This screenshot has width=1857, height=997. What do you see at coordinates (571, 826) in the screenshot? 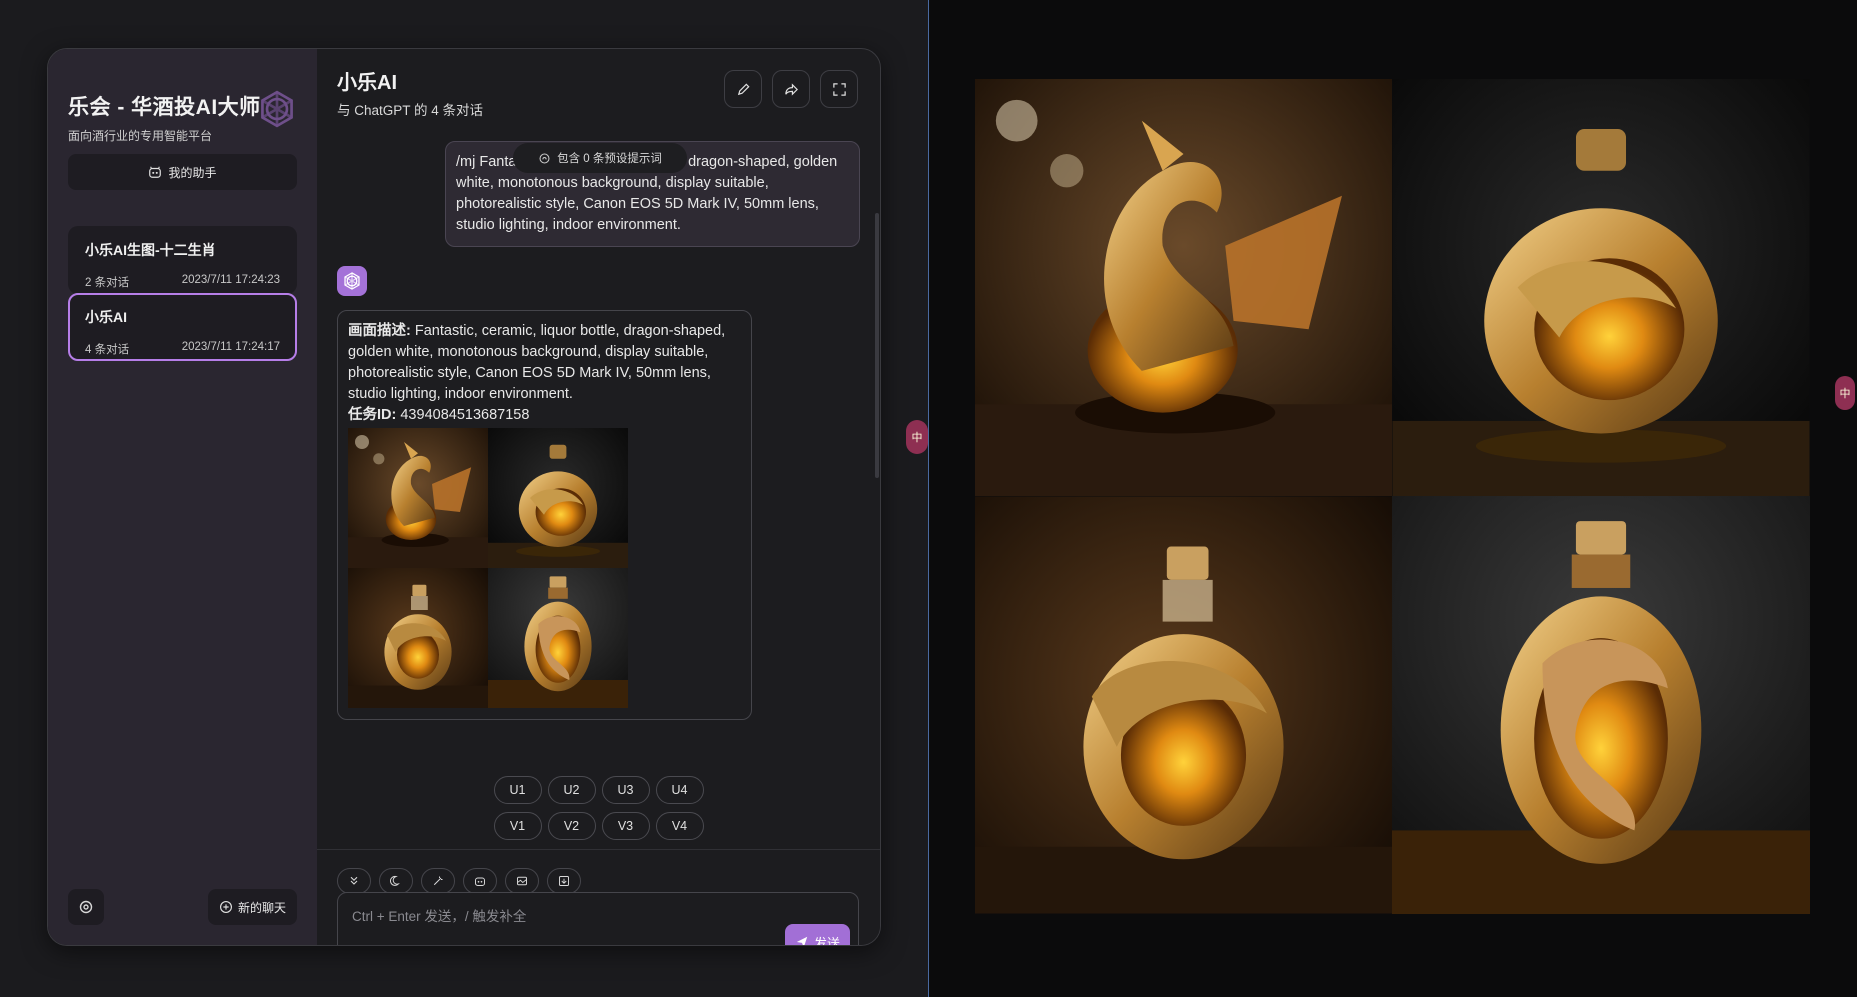
I see `v2-button: V2` at bounding box center [571, 826].